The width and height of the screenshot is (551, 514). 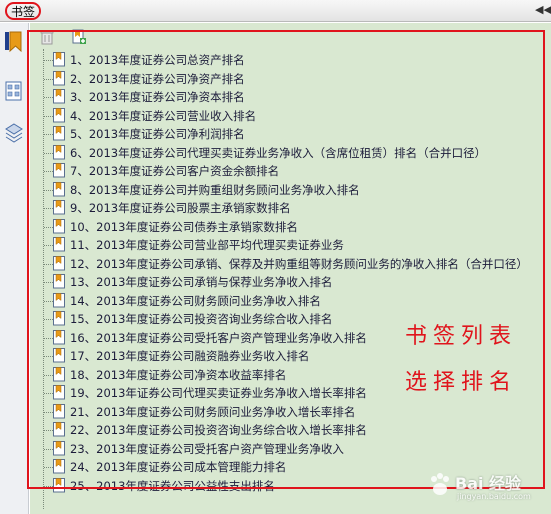 I want to click on bookmark-item: 6、2013年度证券公司代理买卖证券业务净收入（含席位租赁）排名（合并口径）, so click(x=290, y=153).